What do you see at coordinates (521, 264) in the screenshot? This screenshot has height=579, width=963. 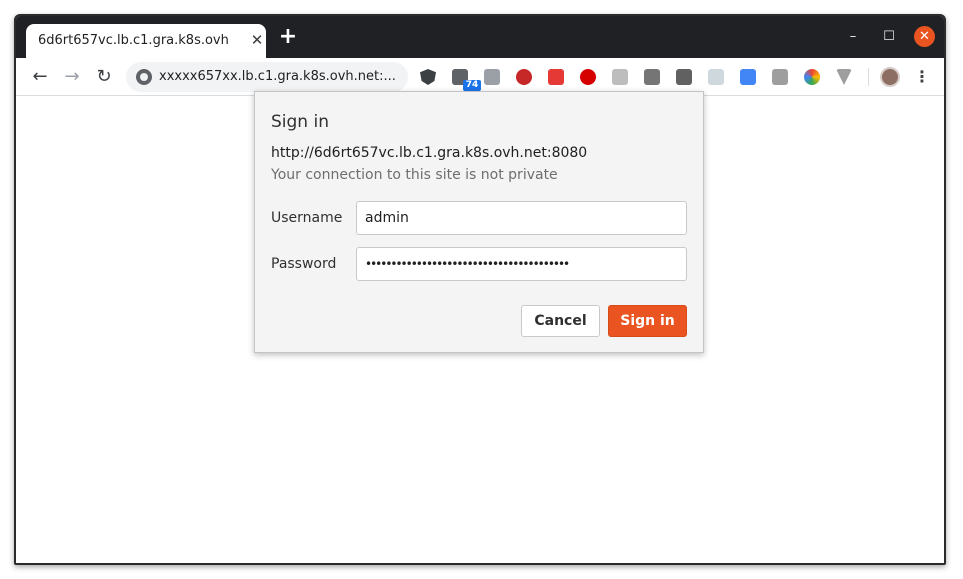 I see `password-field: ••••••••••••••••••••••••••••••••••••••••` at bounding box center [521, 264].